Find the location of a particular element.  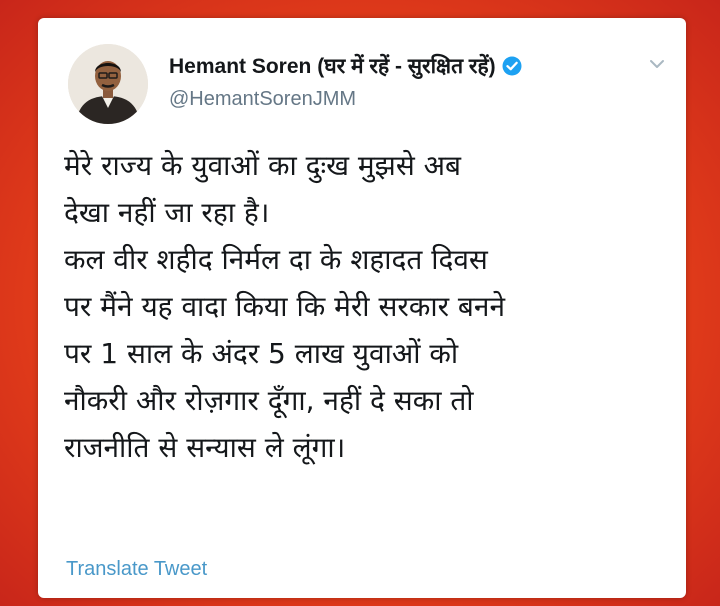

profile-photo-icon is located at coordinates (108, 84).